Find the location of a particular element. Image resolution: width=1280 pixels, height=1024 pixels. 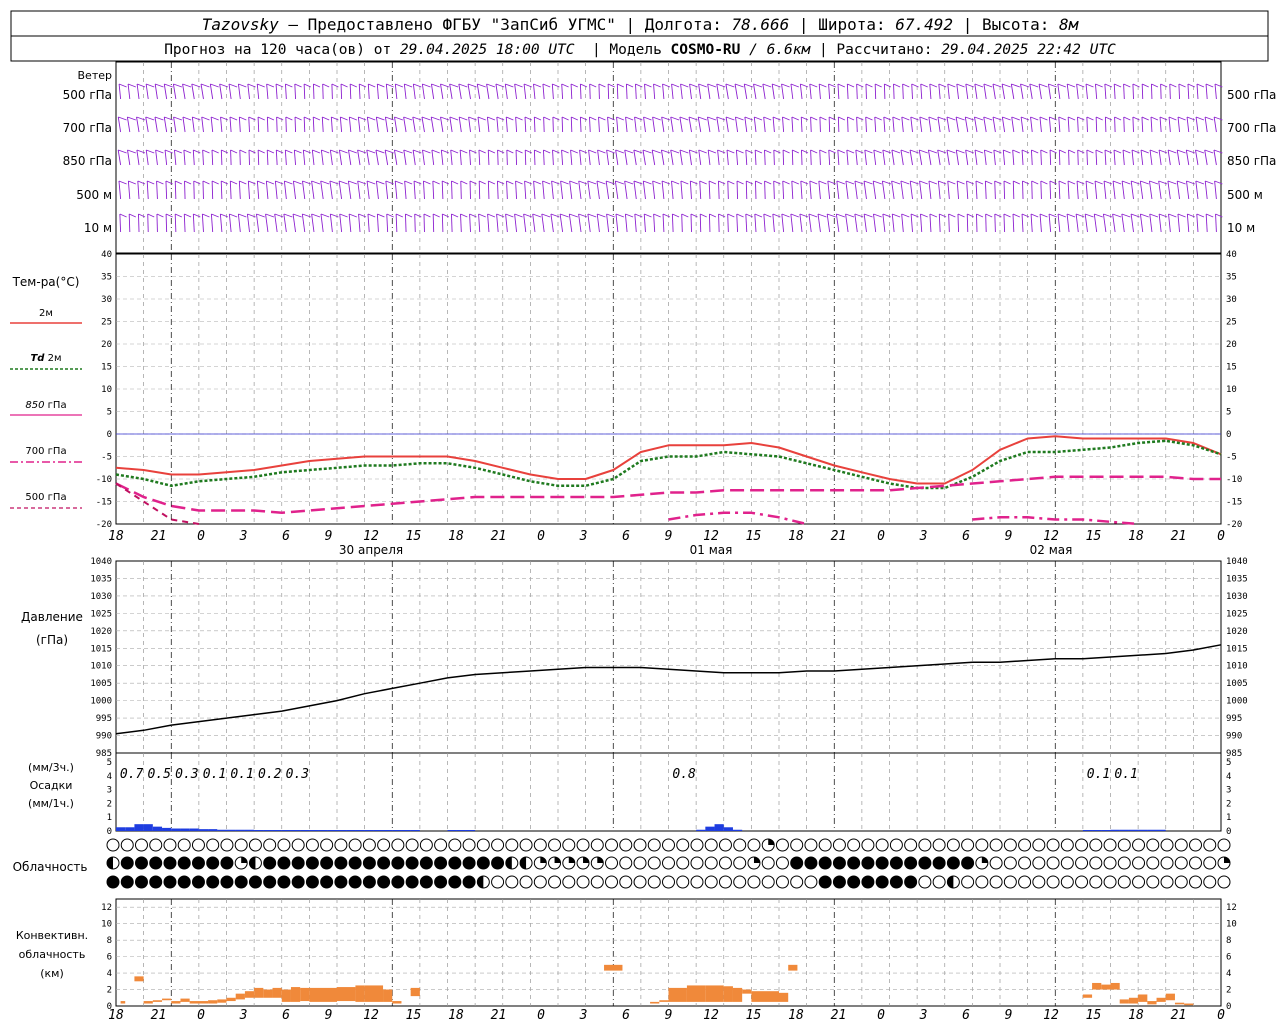

temp-tick-left: -5 is located at coordinates (106, 458).